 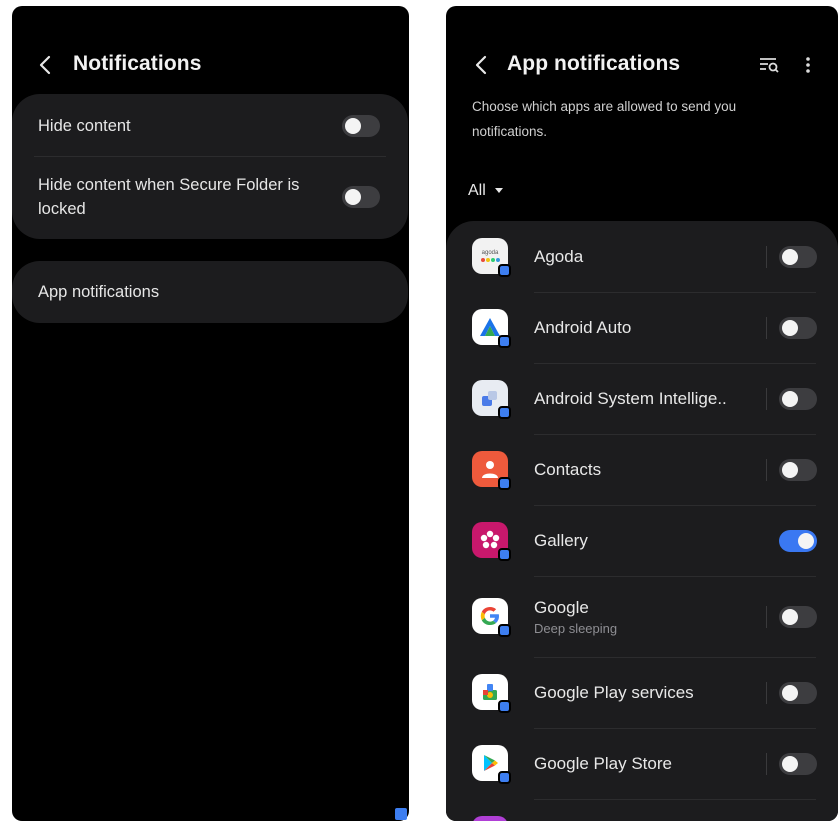 I want to click on more-options-icon, so click(x=808, y=65).